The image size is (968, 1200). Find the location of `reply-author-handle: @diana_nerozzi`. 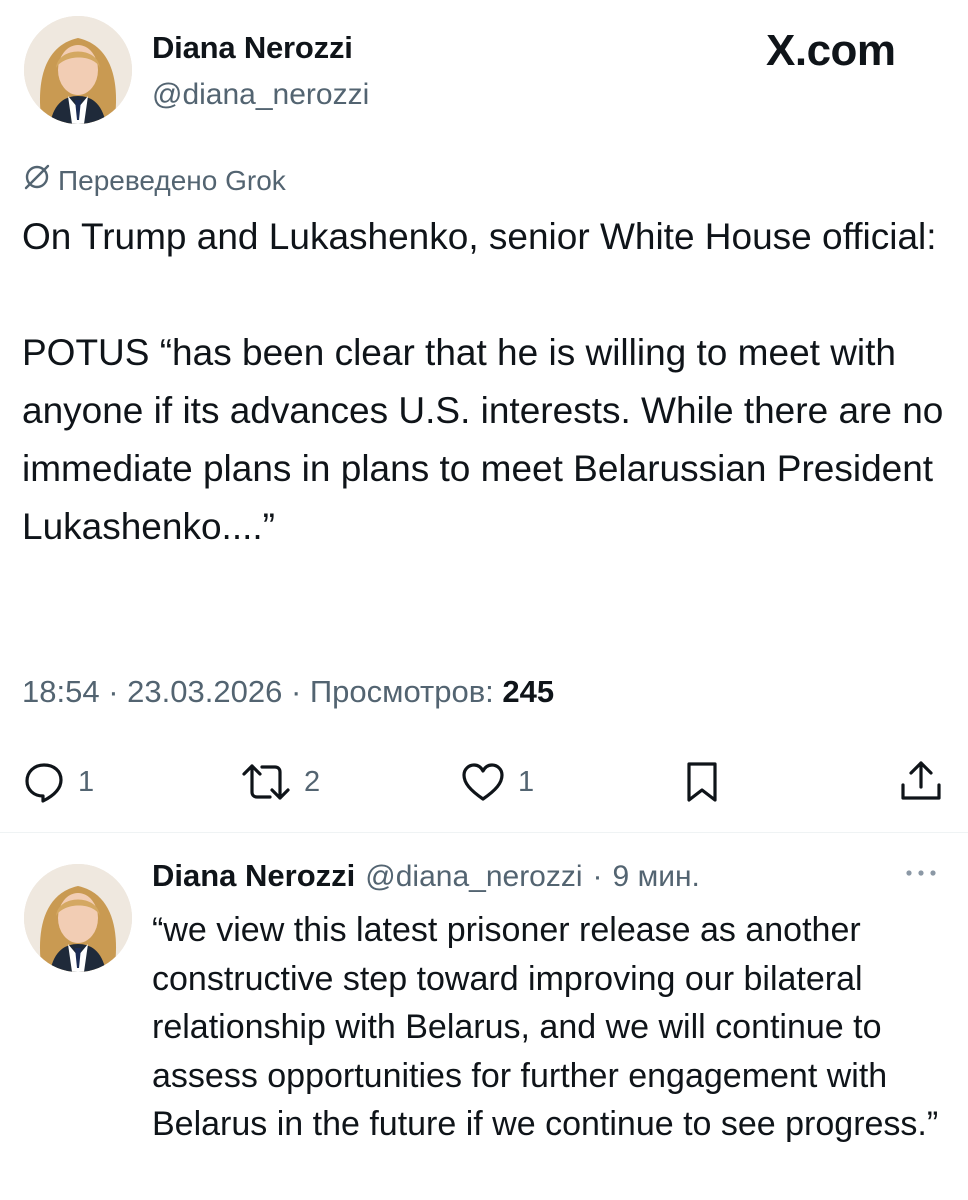

reply-author-handle: @diana_nerozzi is located at coordinates (473, 877).